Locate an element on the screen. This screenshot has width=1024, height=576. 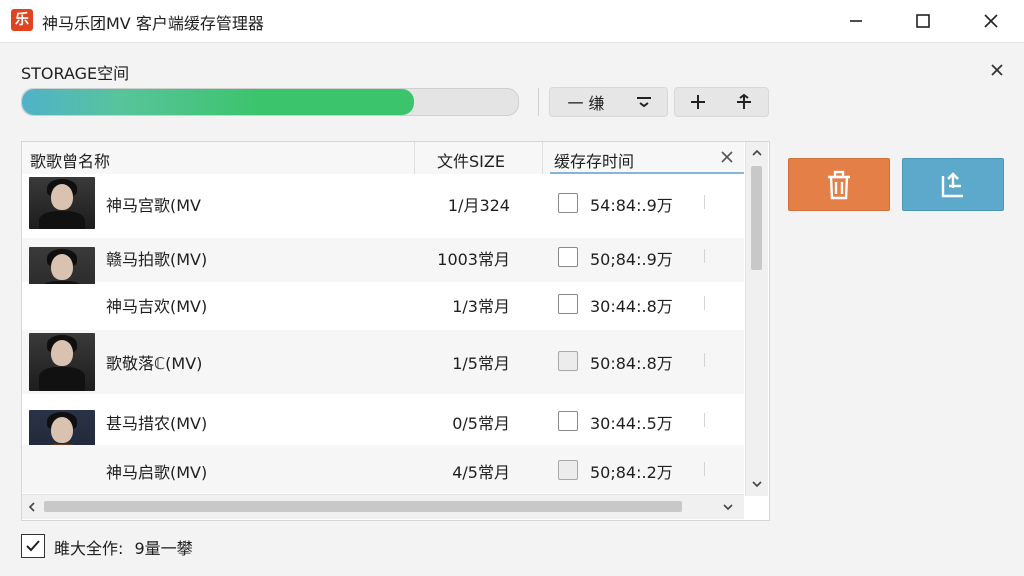
chevron-left-icon is located at coordinates (31, 507).